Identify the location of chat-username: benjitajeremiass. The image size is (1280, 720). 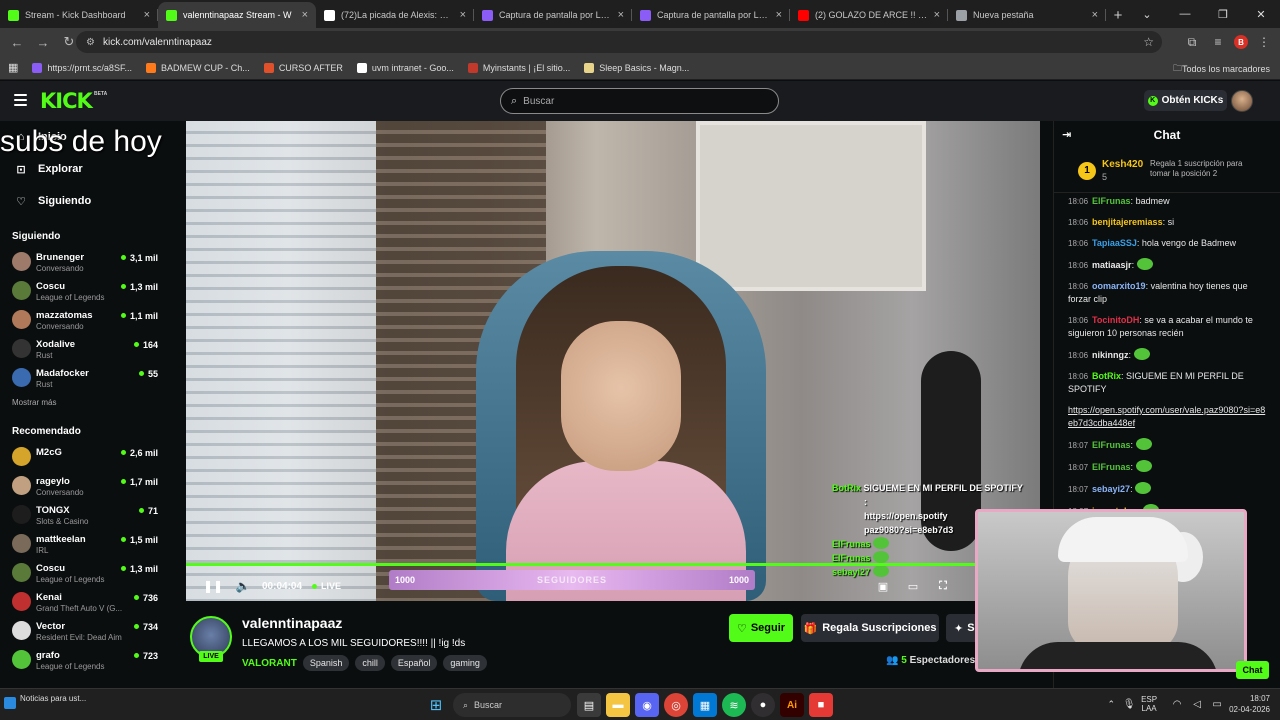
(1127, 222).